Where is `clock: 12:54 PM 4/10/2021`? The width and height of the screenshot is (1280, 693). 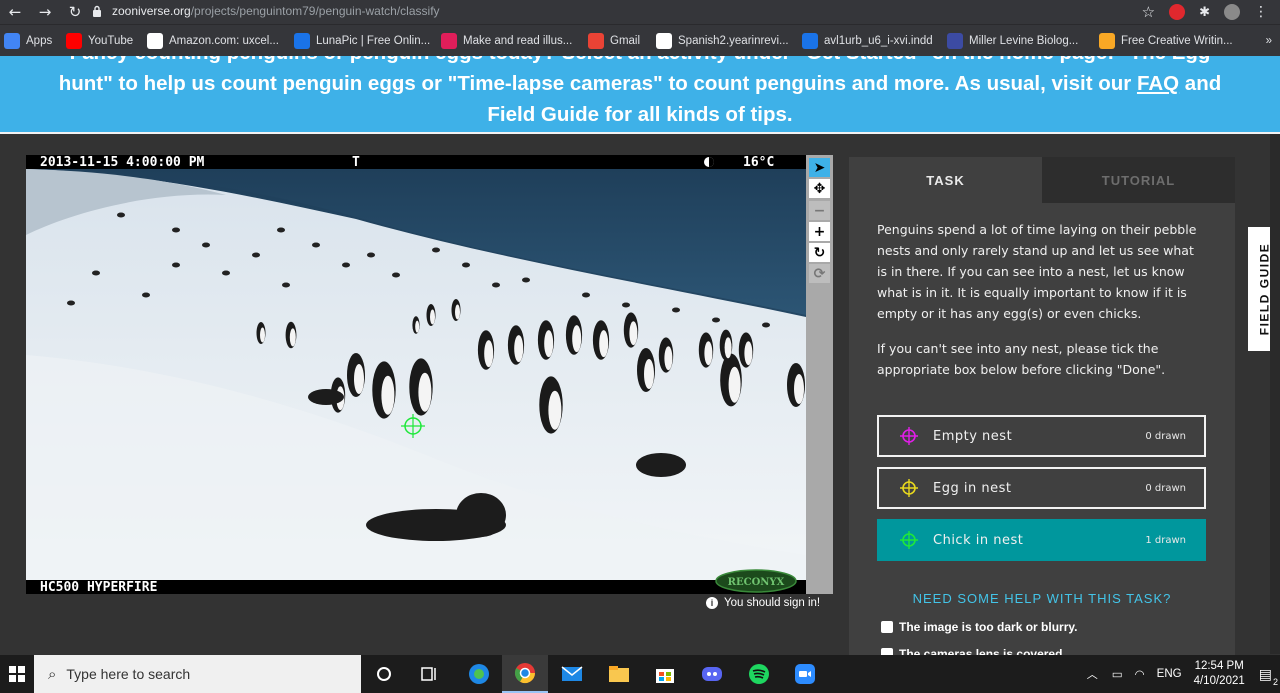 clock: 12:54 PM 4/10/2021 is located at coordinates (1219, 674).